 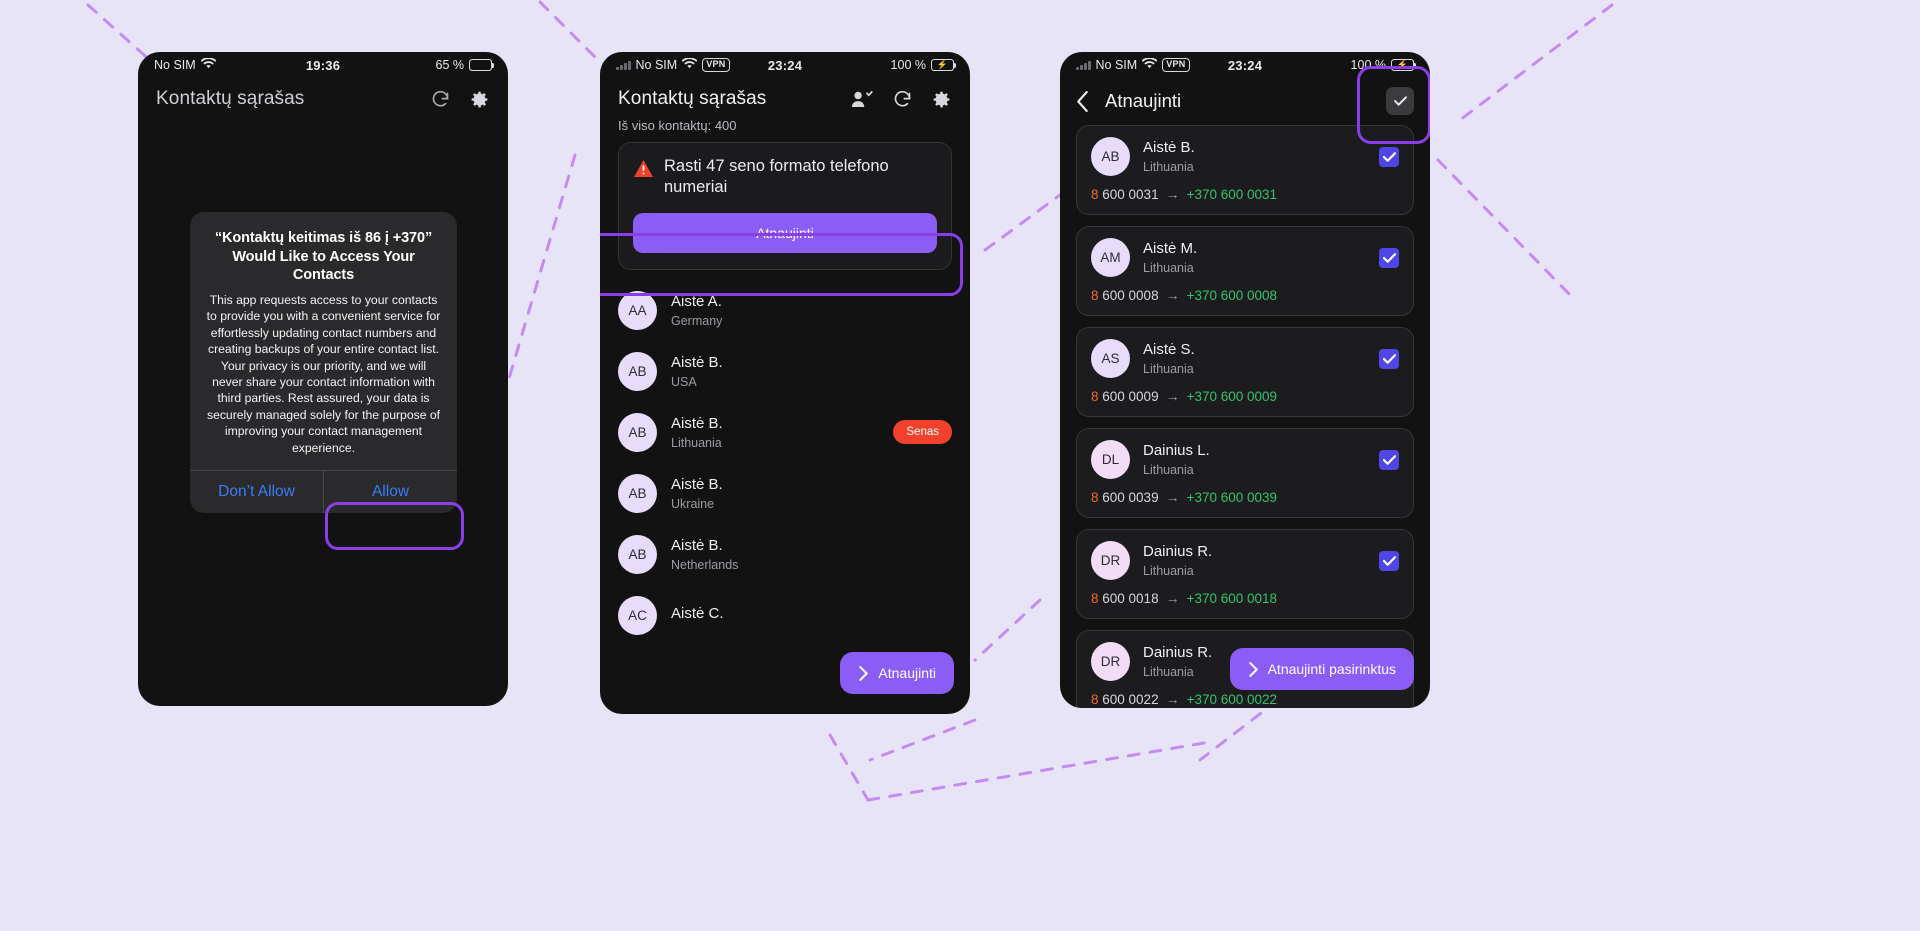 What do you see at coordinates (1232, 194) in the screenshot?
I see `new-number: +370 600 0031` at bounding box center [1232, 194].